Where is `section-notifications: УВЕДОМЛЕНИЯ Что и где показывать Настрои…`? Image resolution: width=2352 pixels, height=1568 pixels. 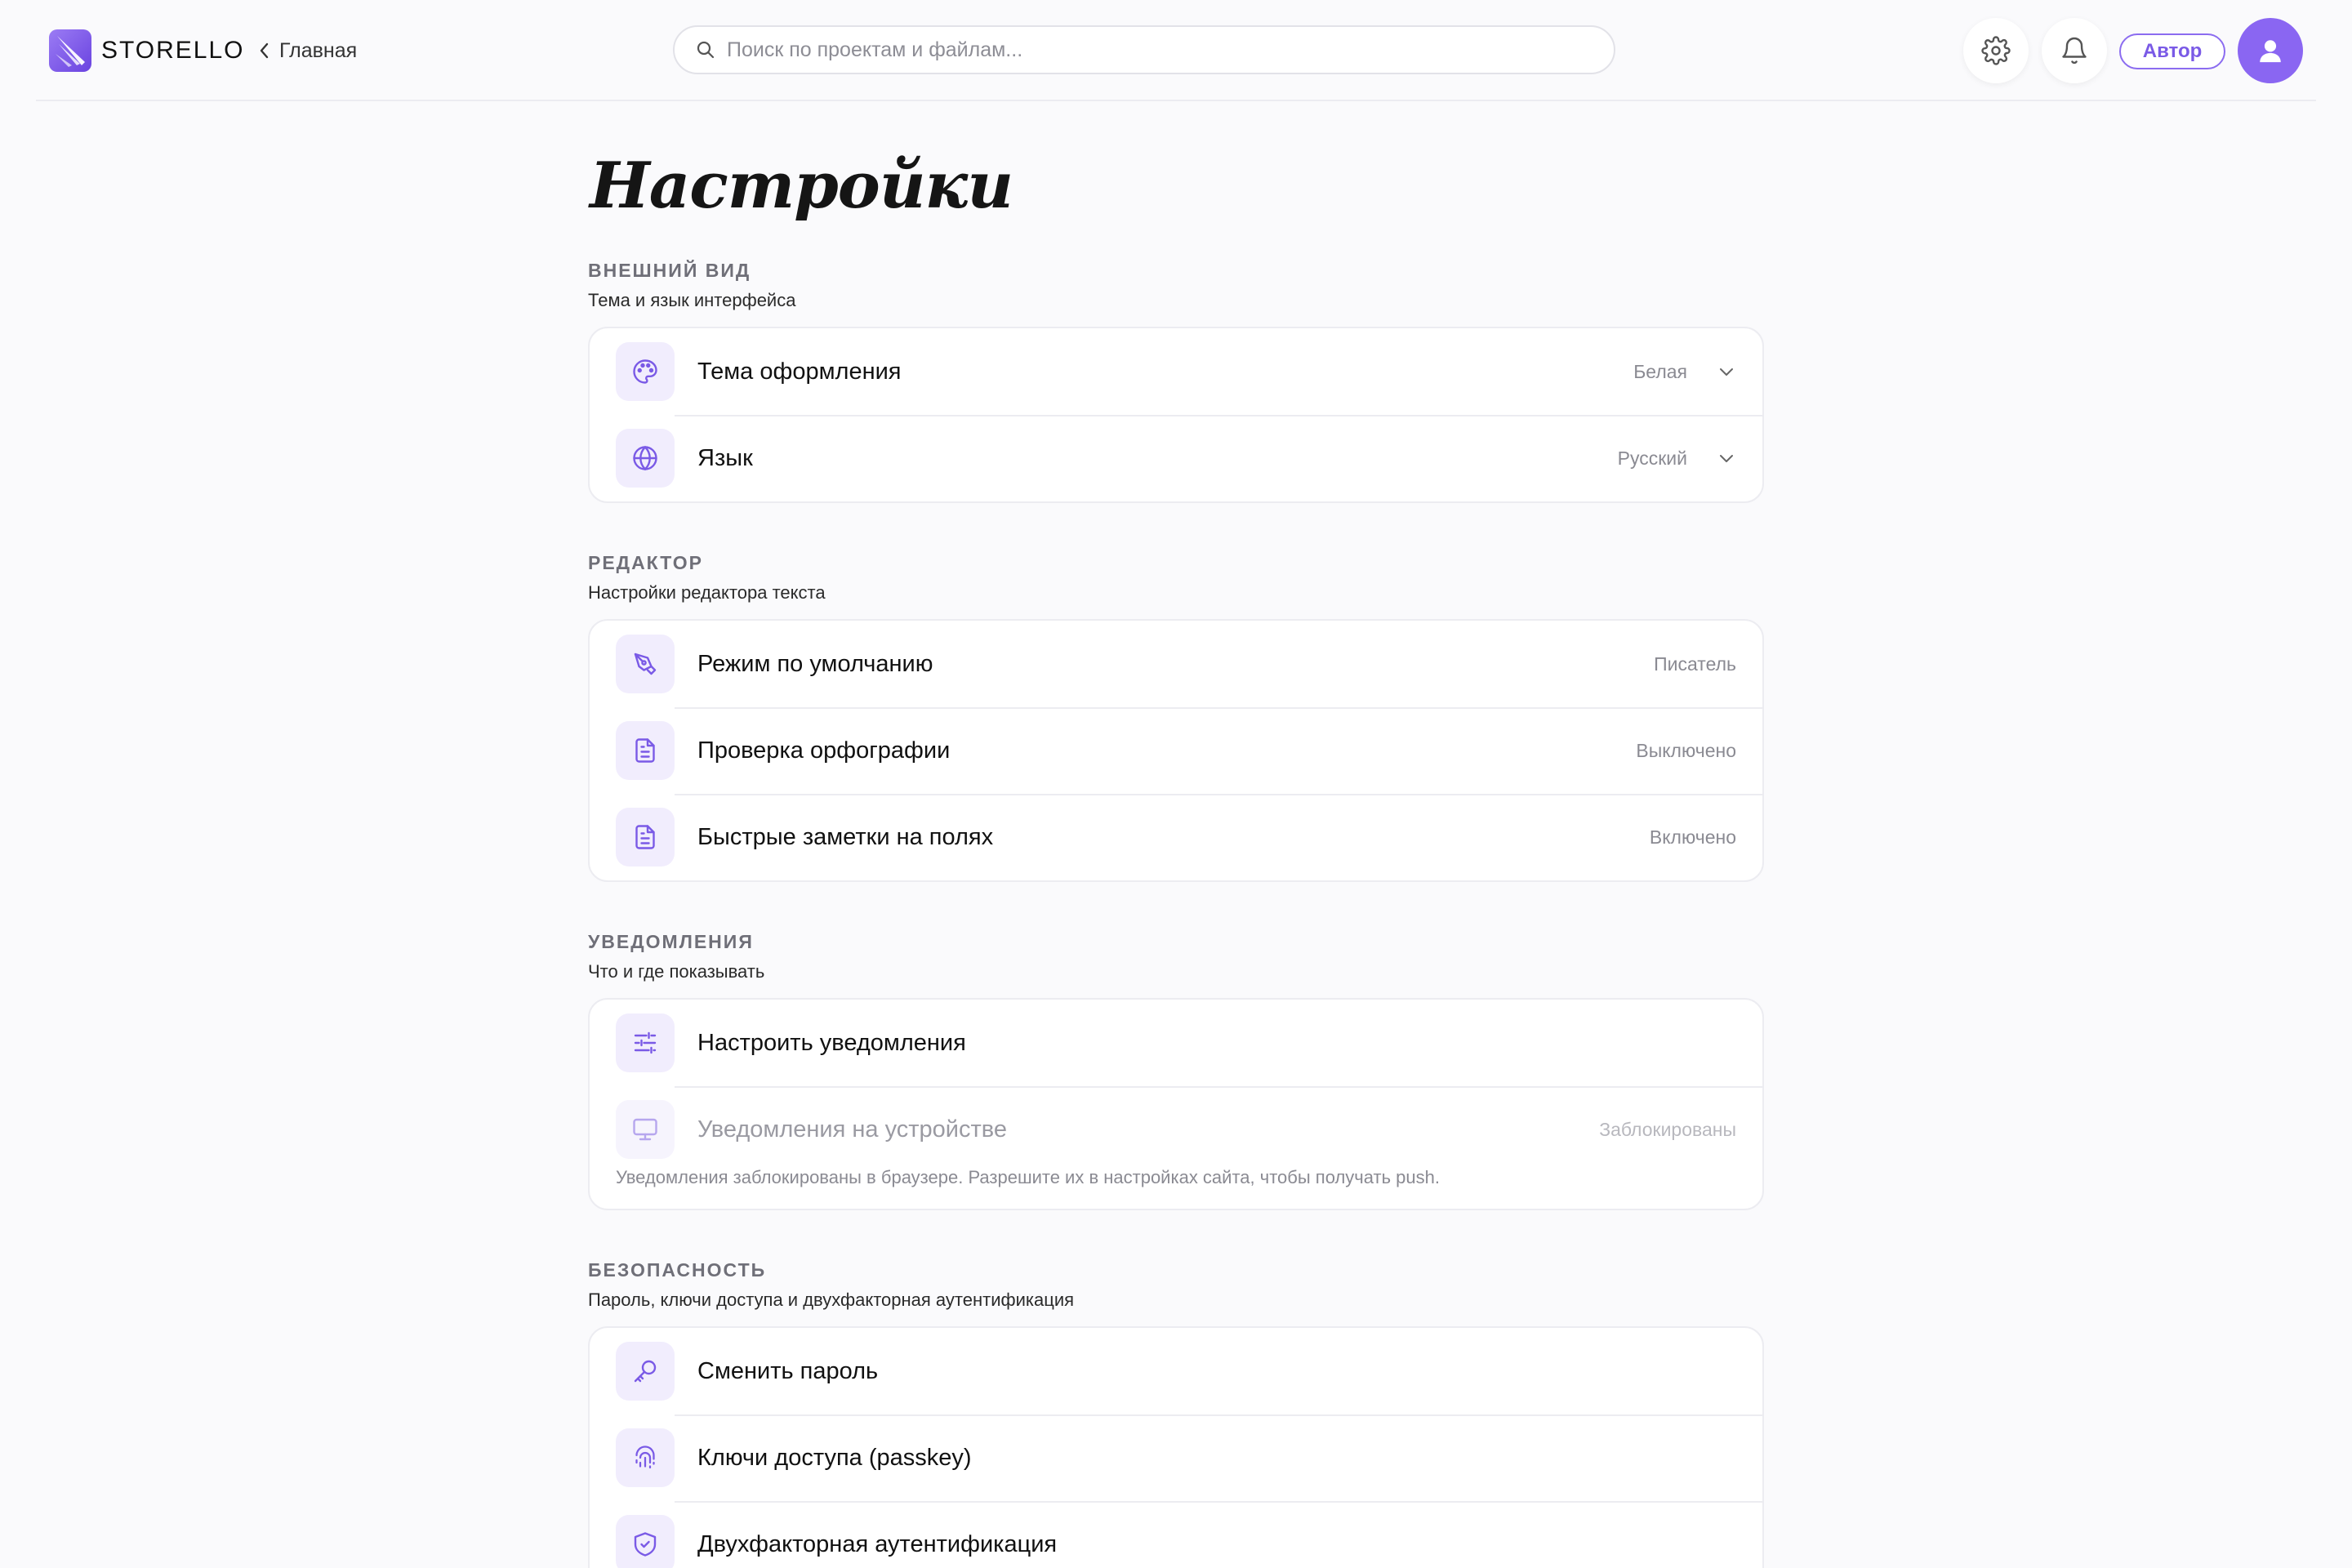 section-notifications: УВЕДОМЛЕНИЯ Что и где показывать Настрои… is located at coordinates (1176, 1069).